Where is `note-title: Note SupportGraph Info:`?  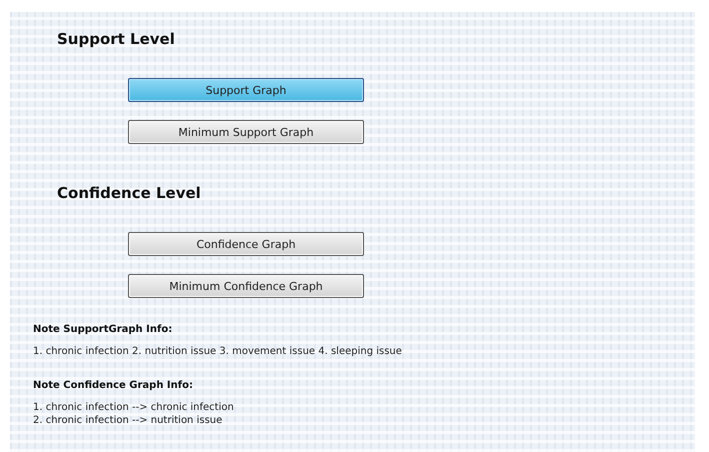
note-title: Note SupportGraph Info: is located at coordinates (103, 329).